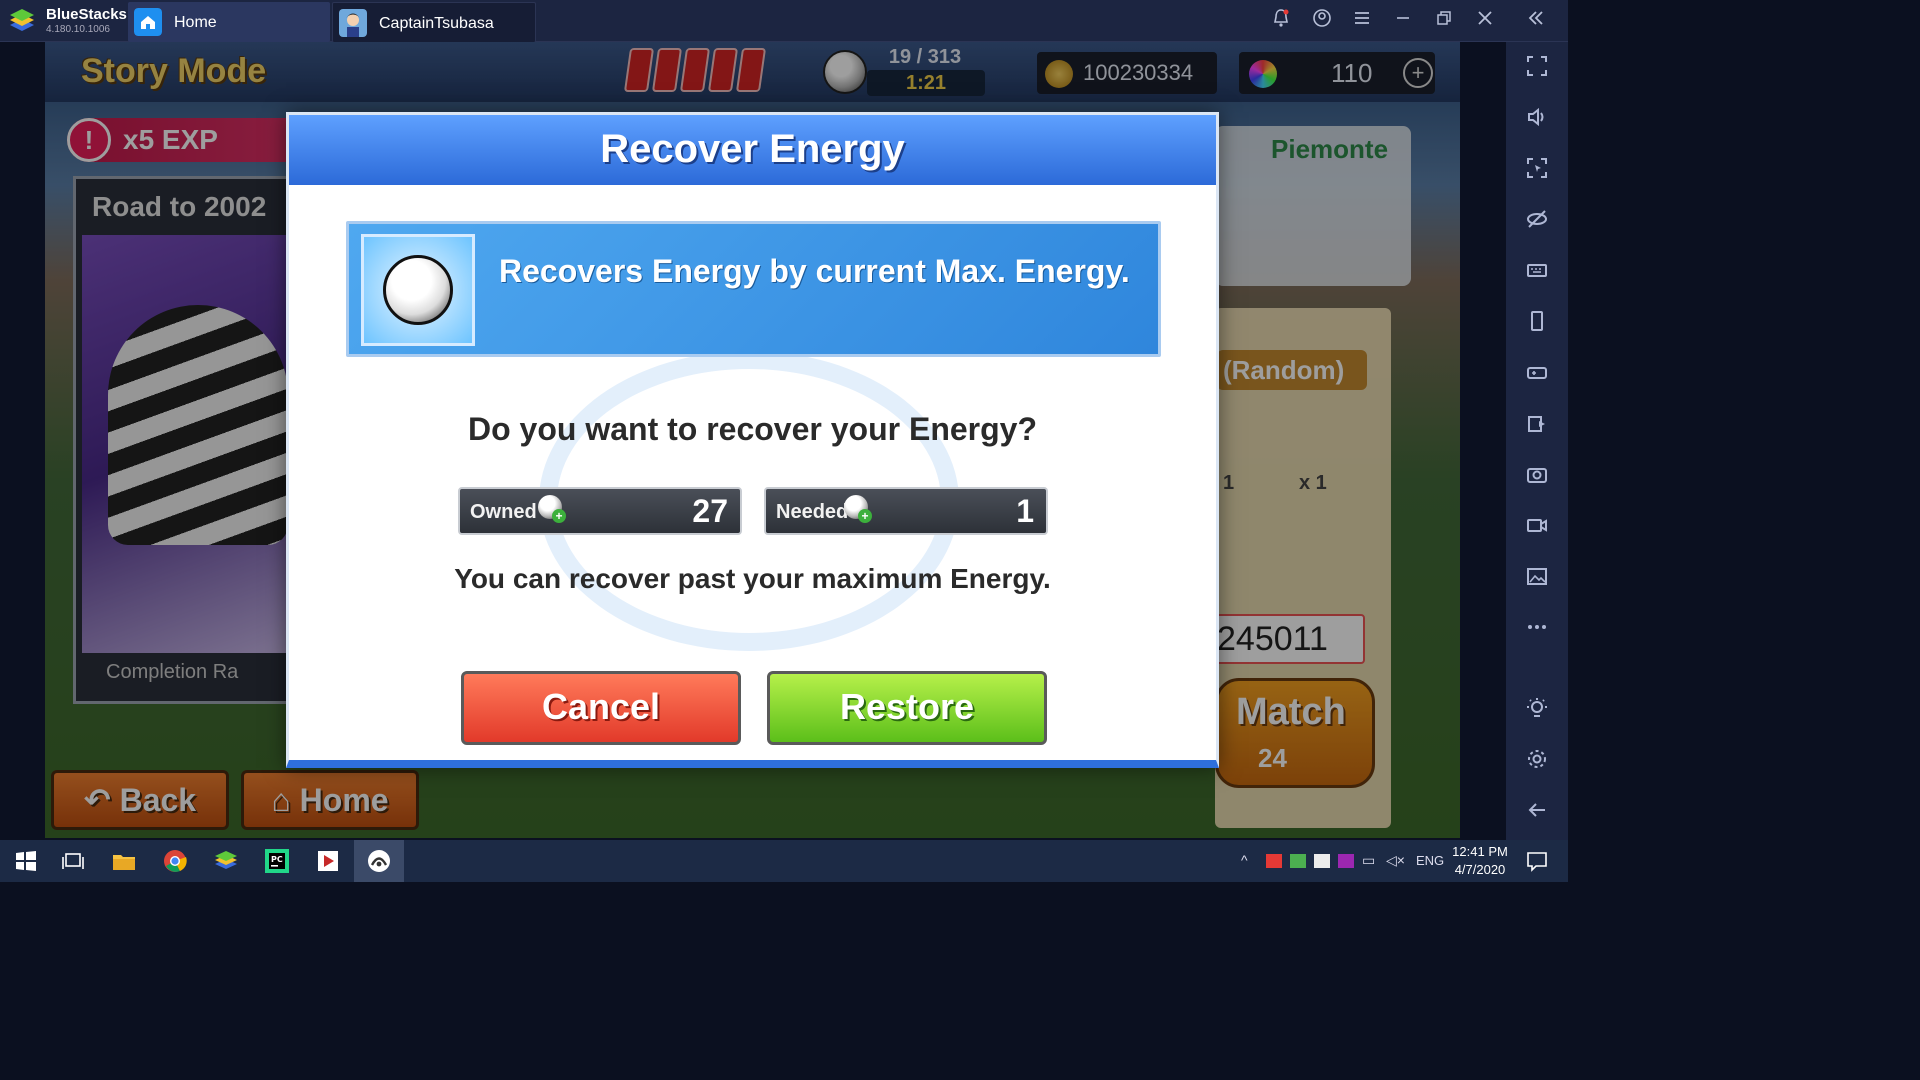  What do you see at coordinates (73, 861) in the screenshot?
I see `task-view-icon` at bounding box center [73, 861].